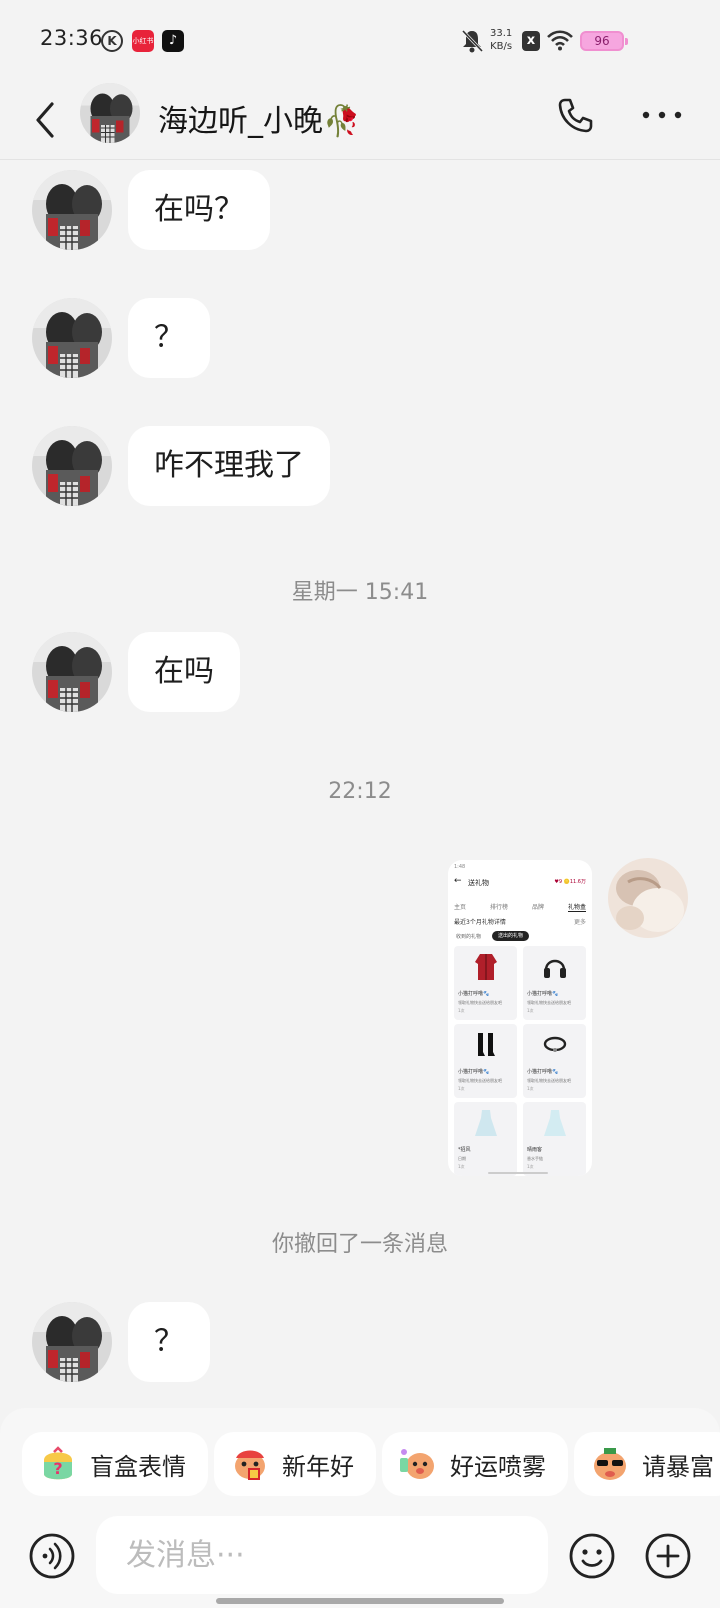 The width and height of the screenshot is (720, 1608). I want to click on emoji-icon, so click(592, 1556).